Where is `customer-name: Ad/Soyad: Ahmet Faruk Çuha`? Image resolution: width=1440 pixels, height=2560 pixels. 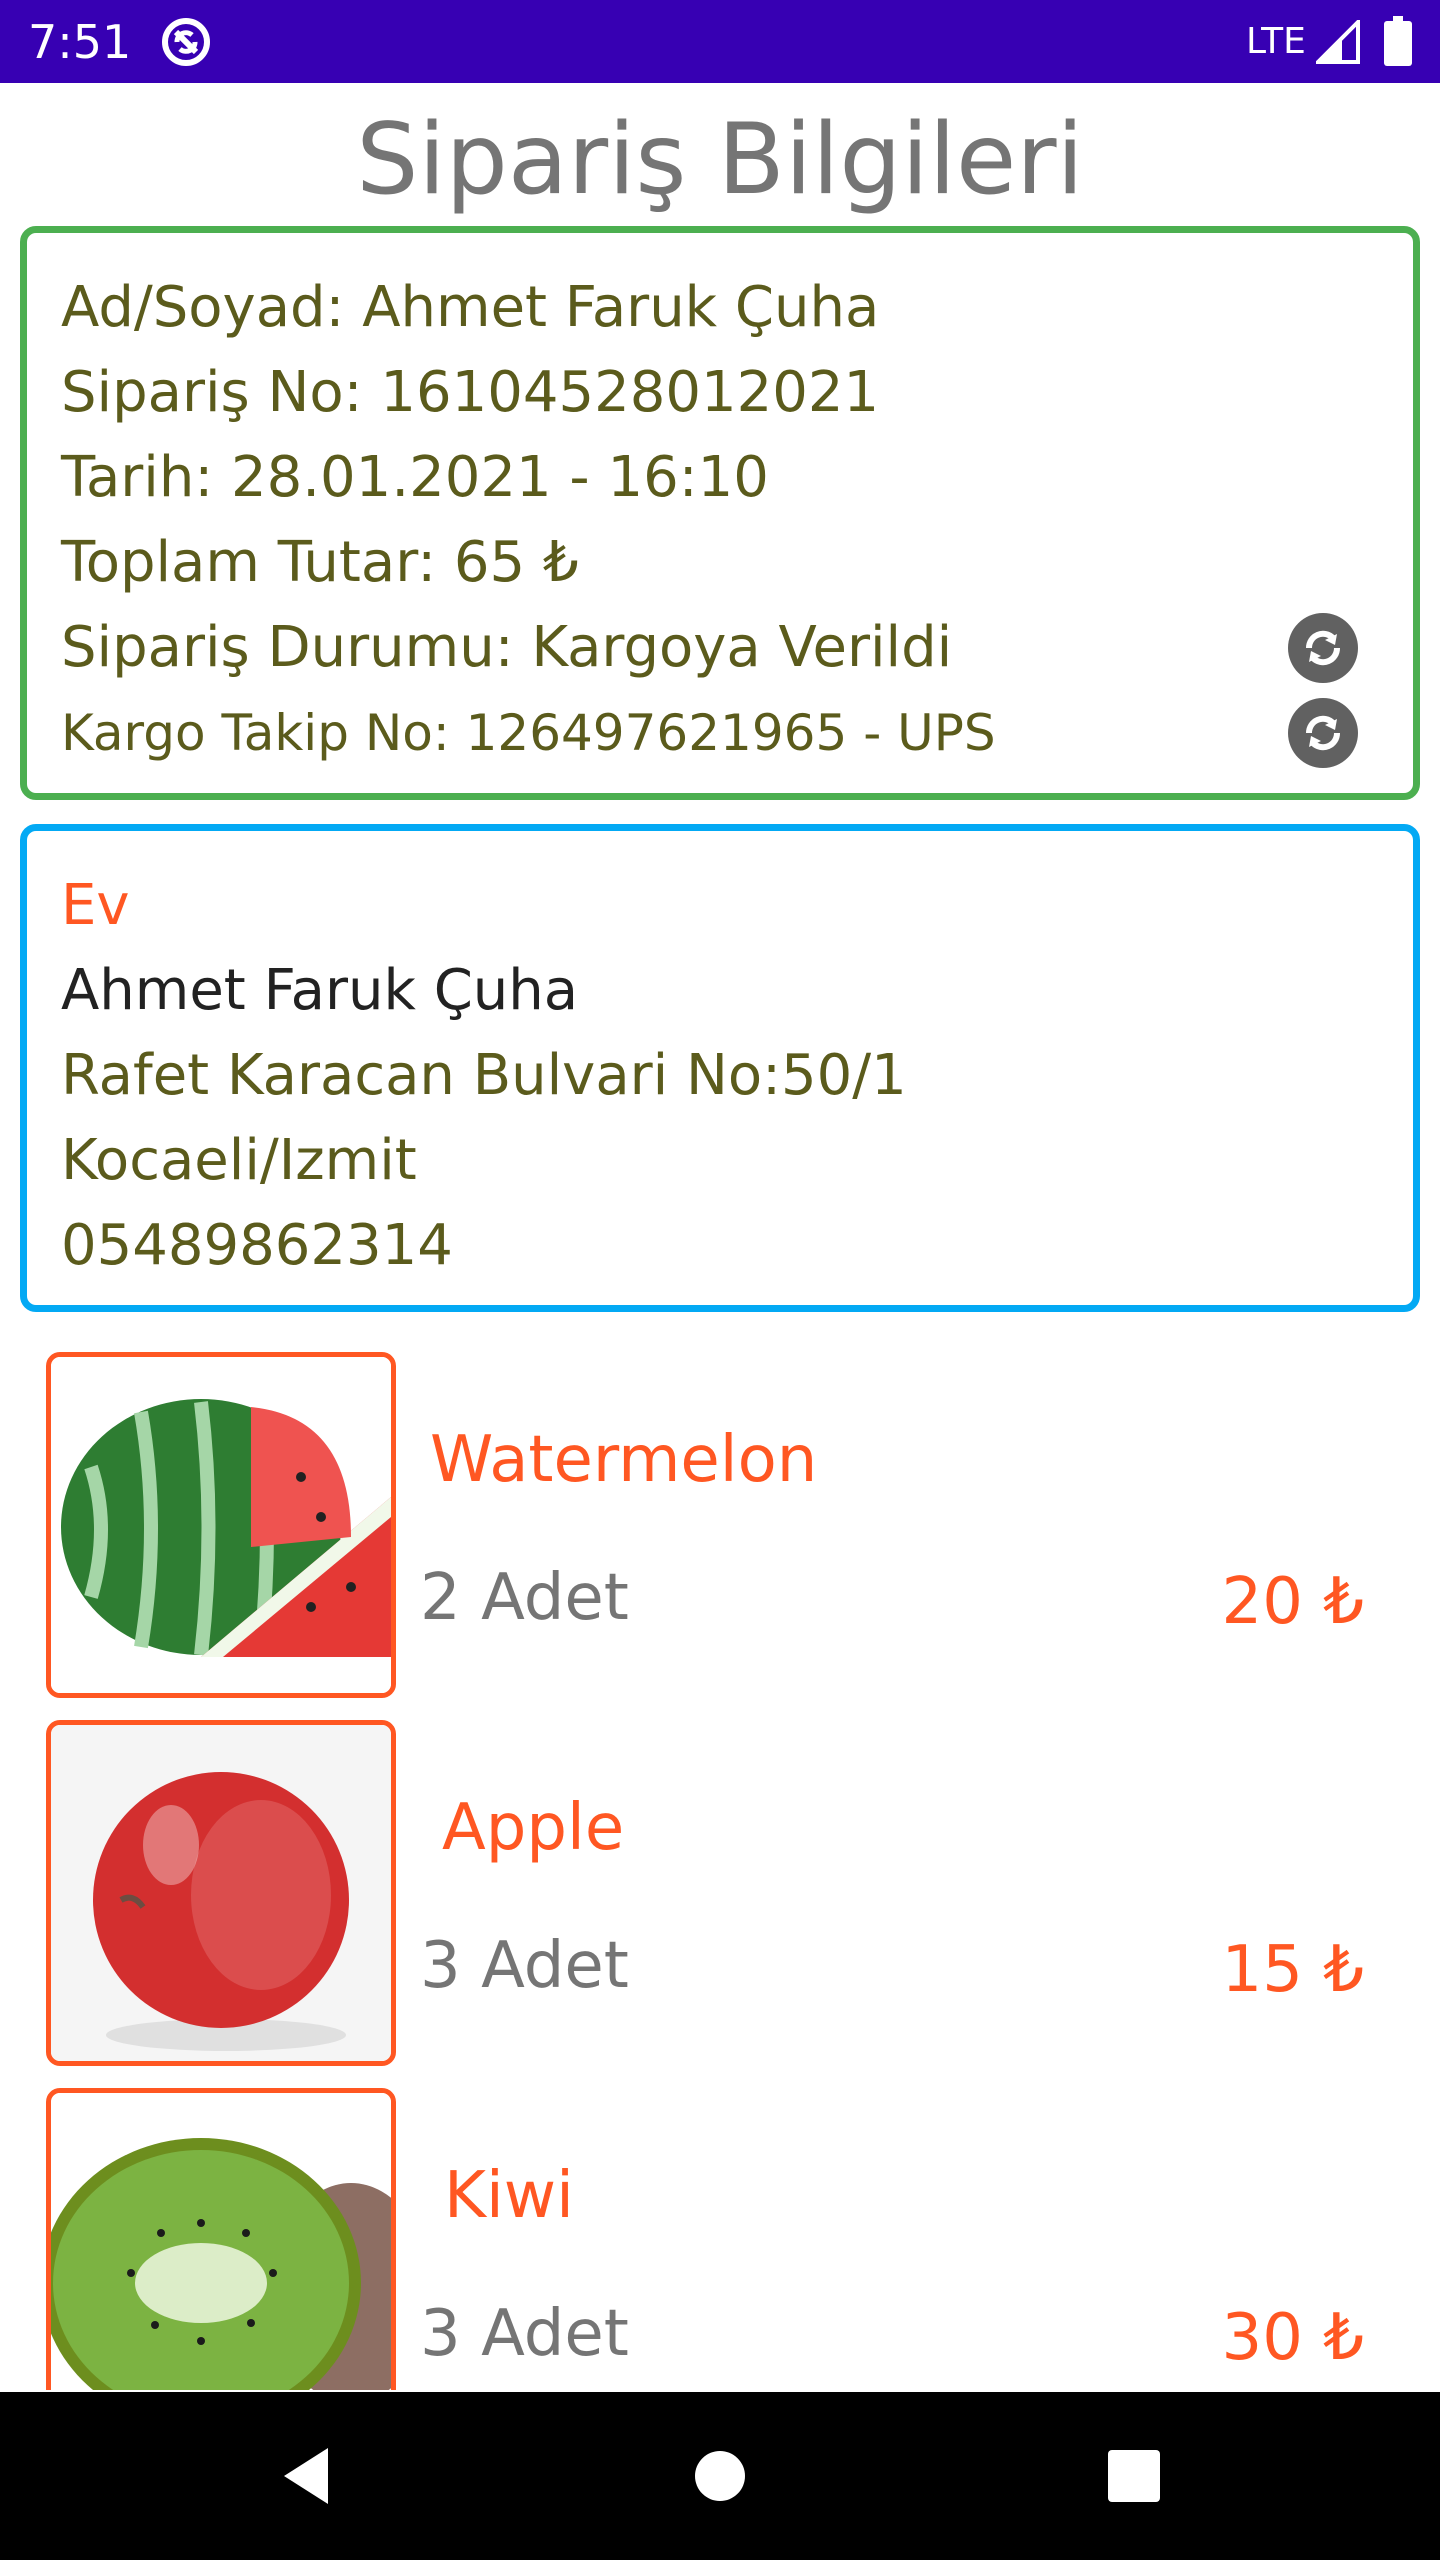 customer-name: Ad/Soyad: Ahmet Faruk Çuha is located at coordinates (470, 307).